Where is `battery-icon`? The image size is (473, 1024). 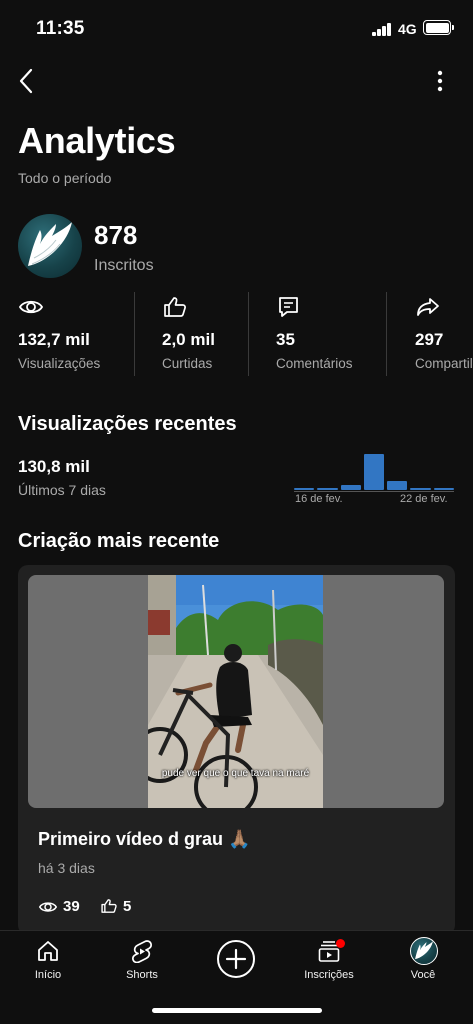
battery-icon is located at coordinates (438, 27).